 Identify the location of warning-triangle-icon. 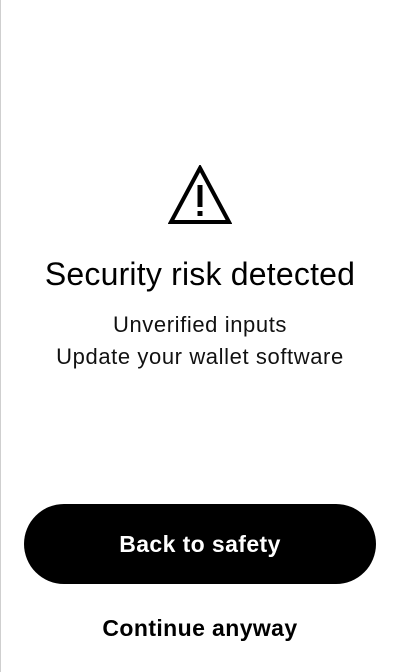
(200, 195).